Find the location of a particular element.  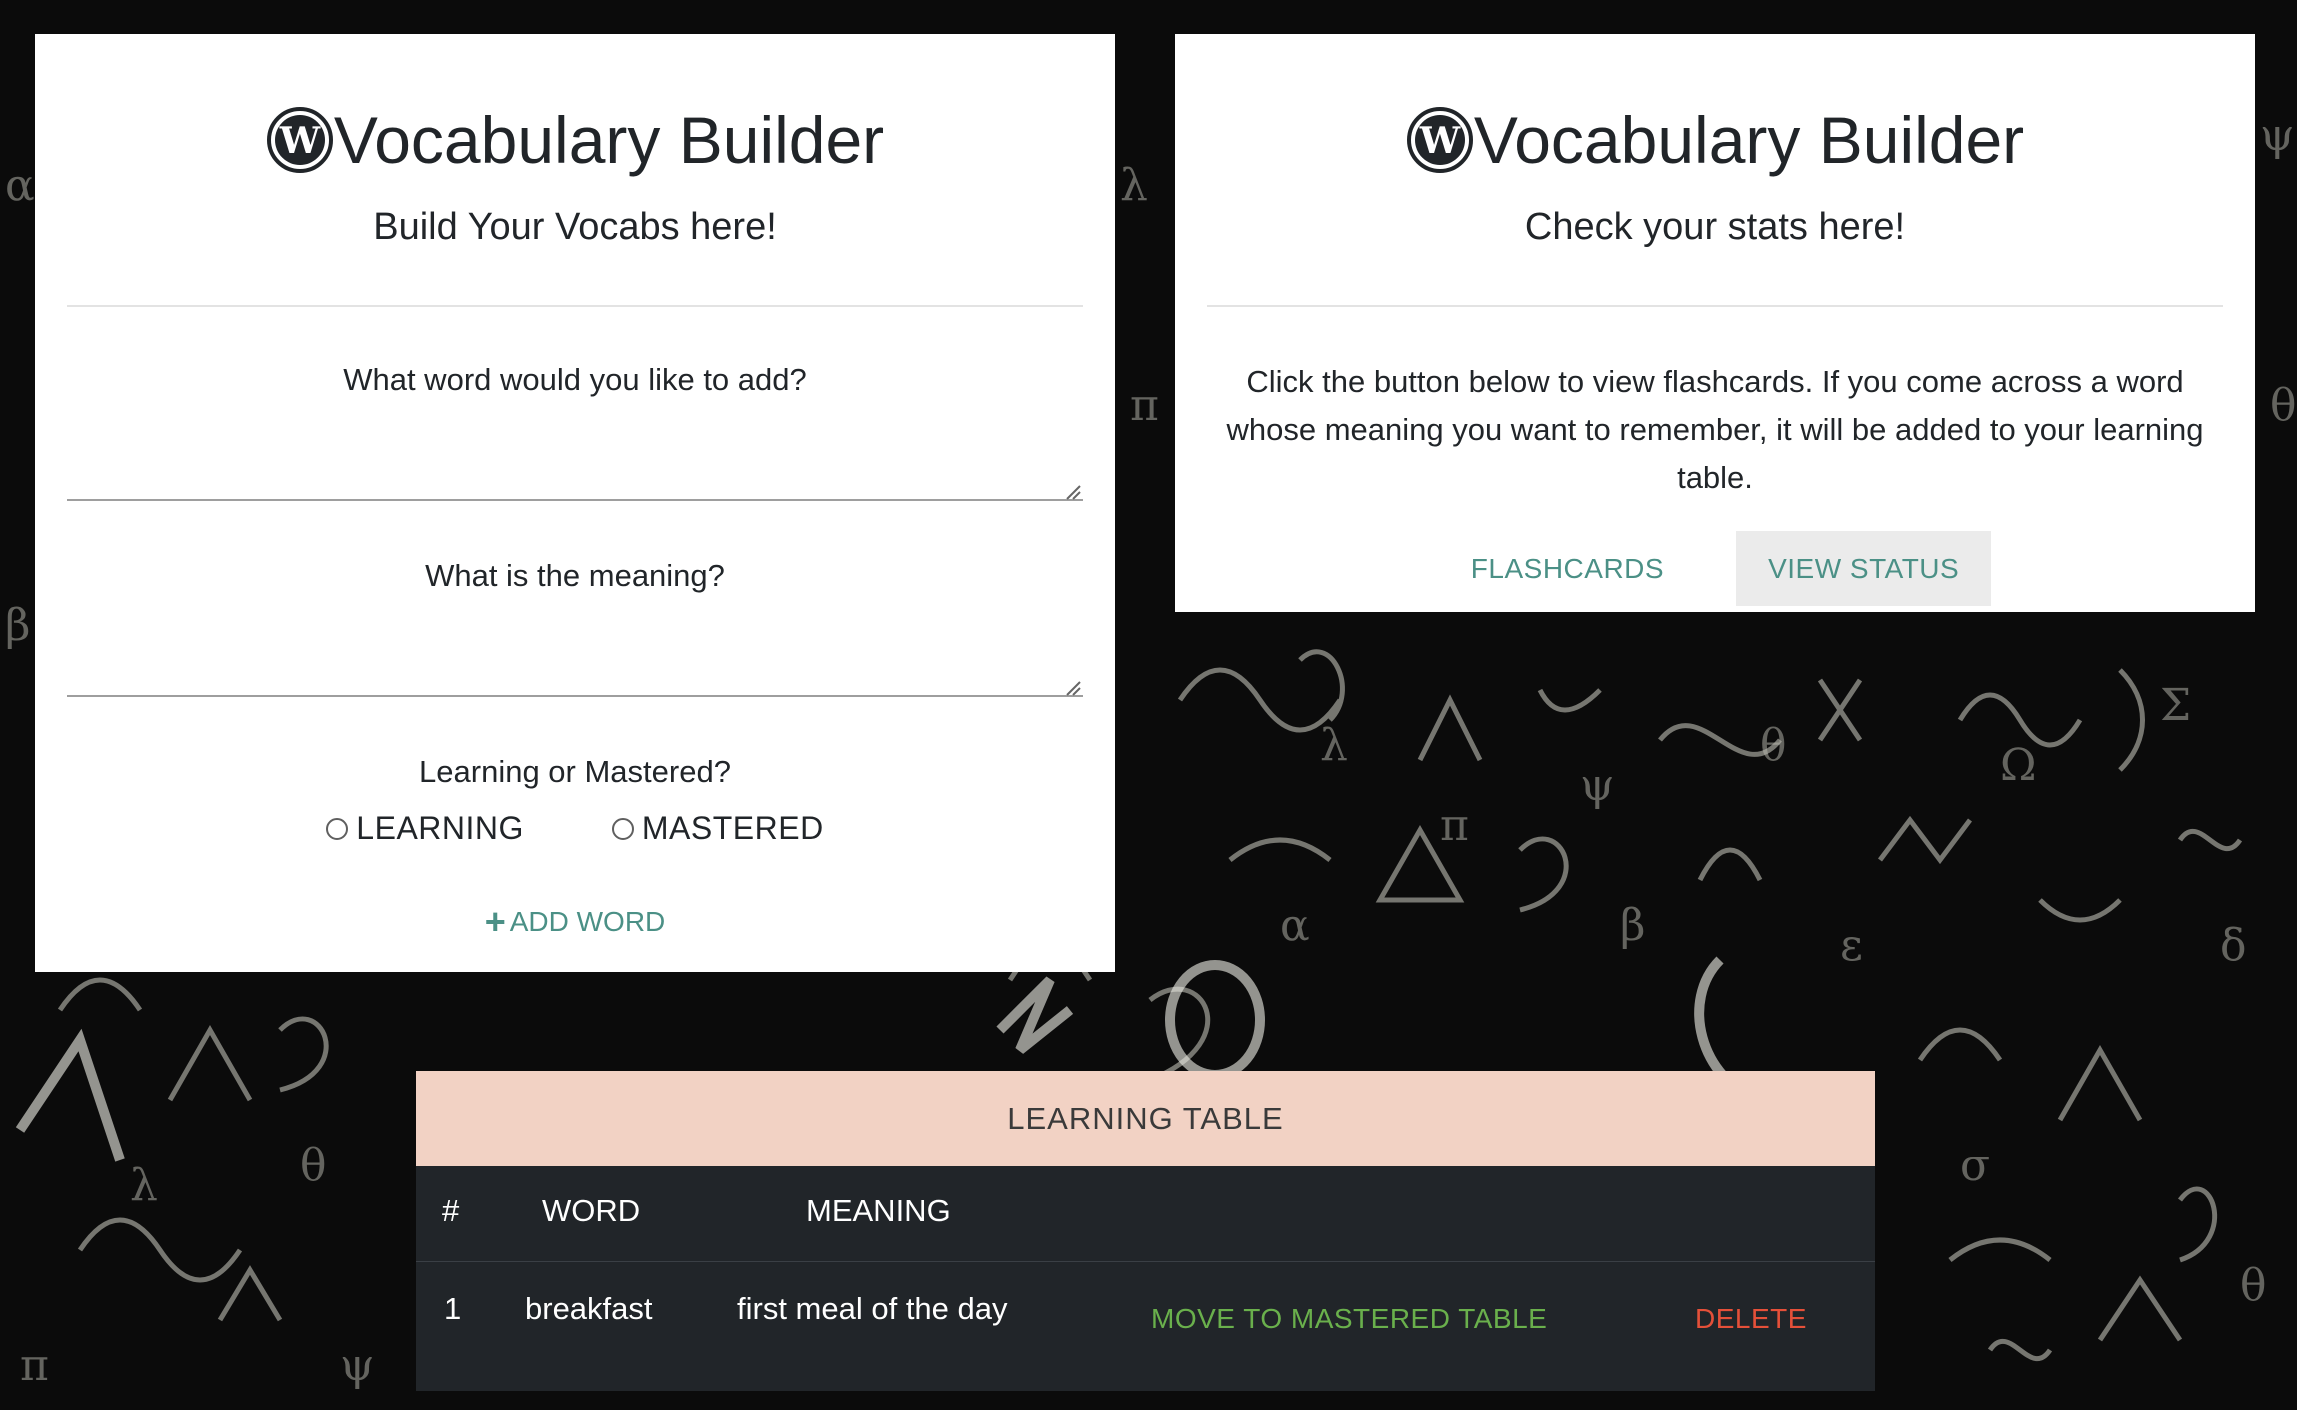

radio-mastered: MASTERED is located at coordinates (717, 828).